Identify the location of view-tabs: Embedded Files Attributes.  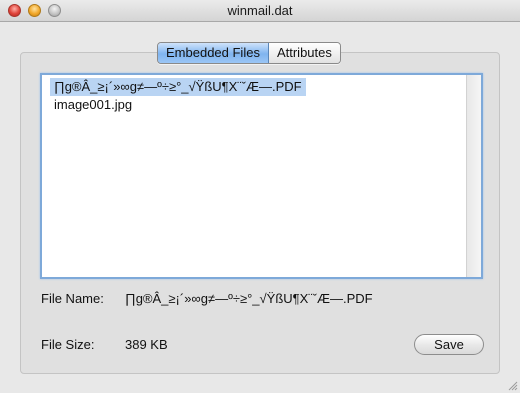
(249, 53).